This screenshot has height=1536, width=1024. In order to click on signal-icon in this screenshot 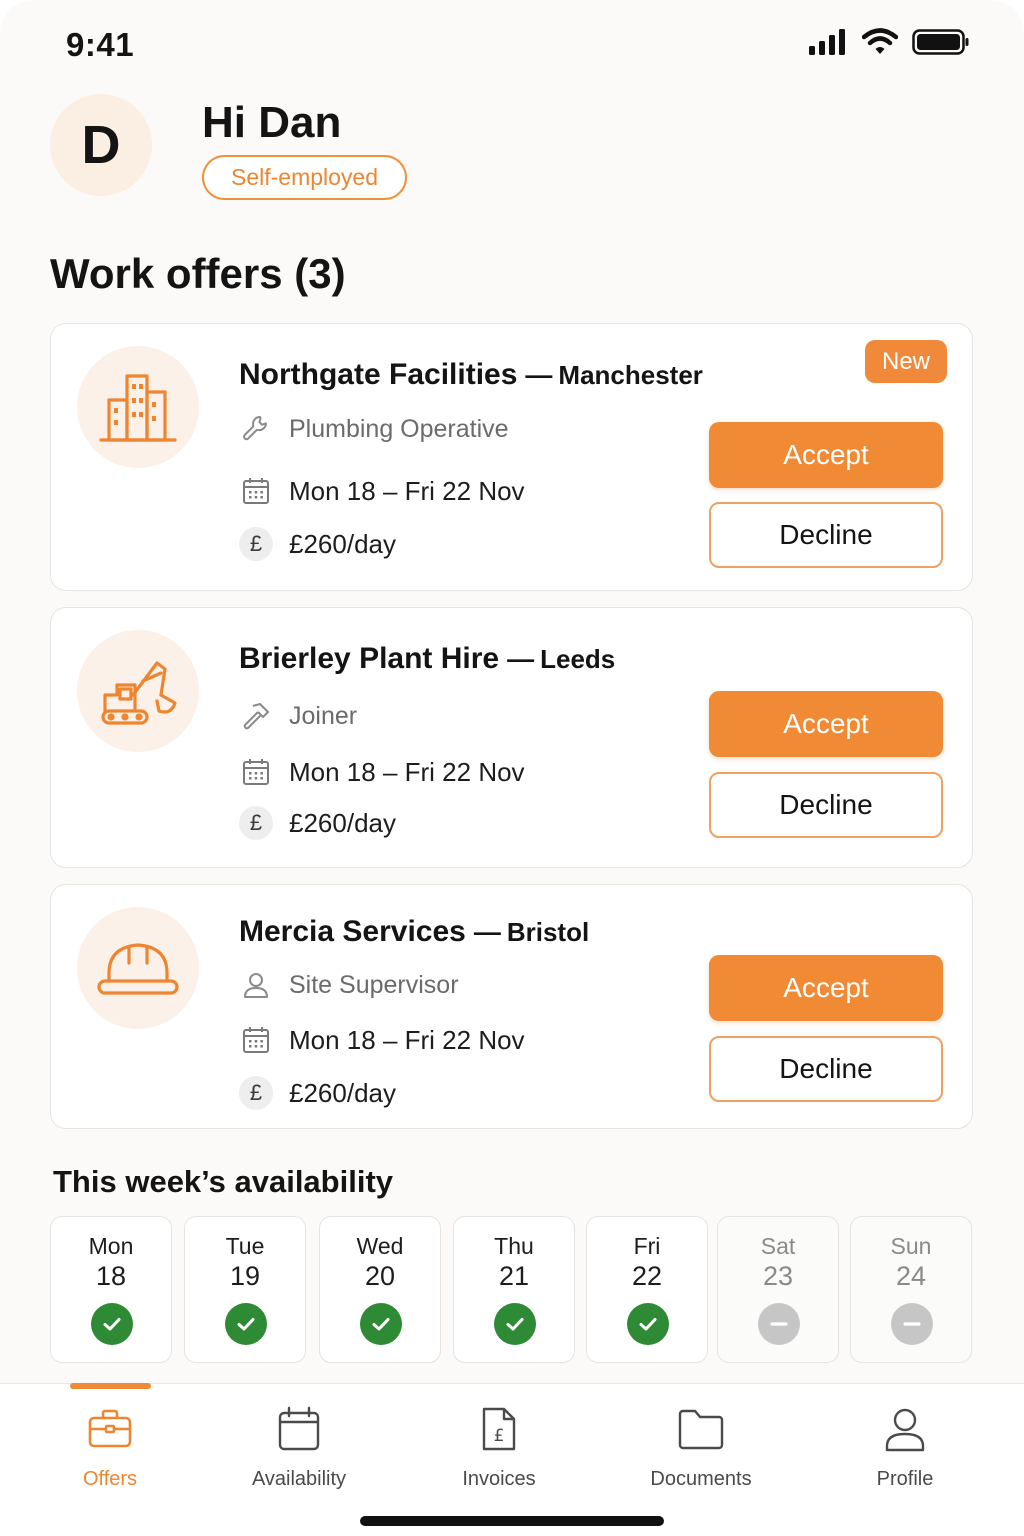, I will do `click(827, 42)`.